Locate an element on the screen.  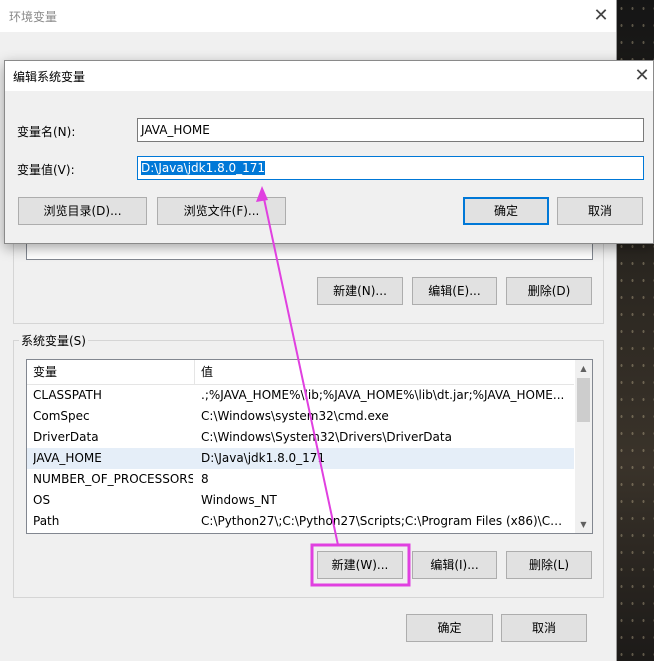
table-row: NUMBER_OF_PROCESSORS 8 is located at coordinates (300, 479).